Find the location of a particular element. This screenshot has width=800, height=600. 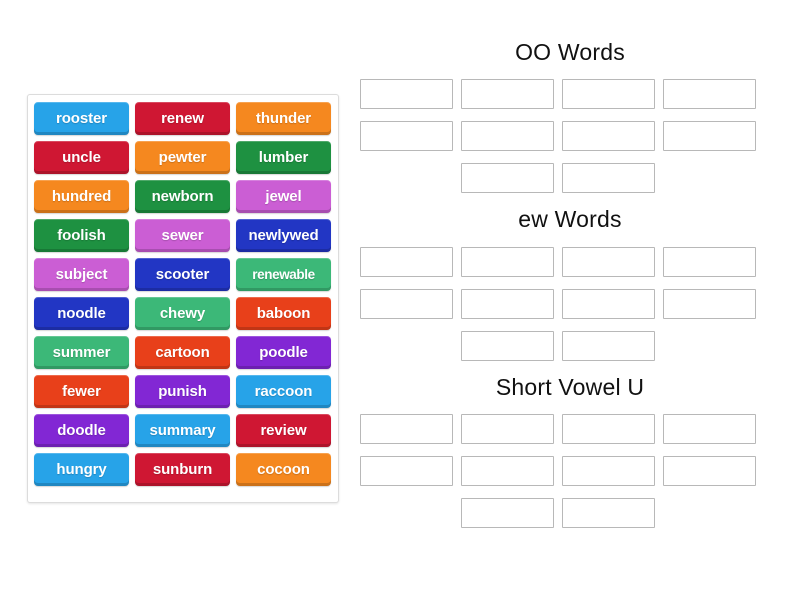

word-tile: uncle is located at coordinates (81, 157).